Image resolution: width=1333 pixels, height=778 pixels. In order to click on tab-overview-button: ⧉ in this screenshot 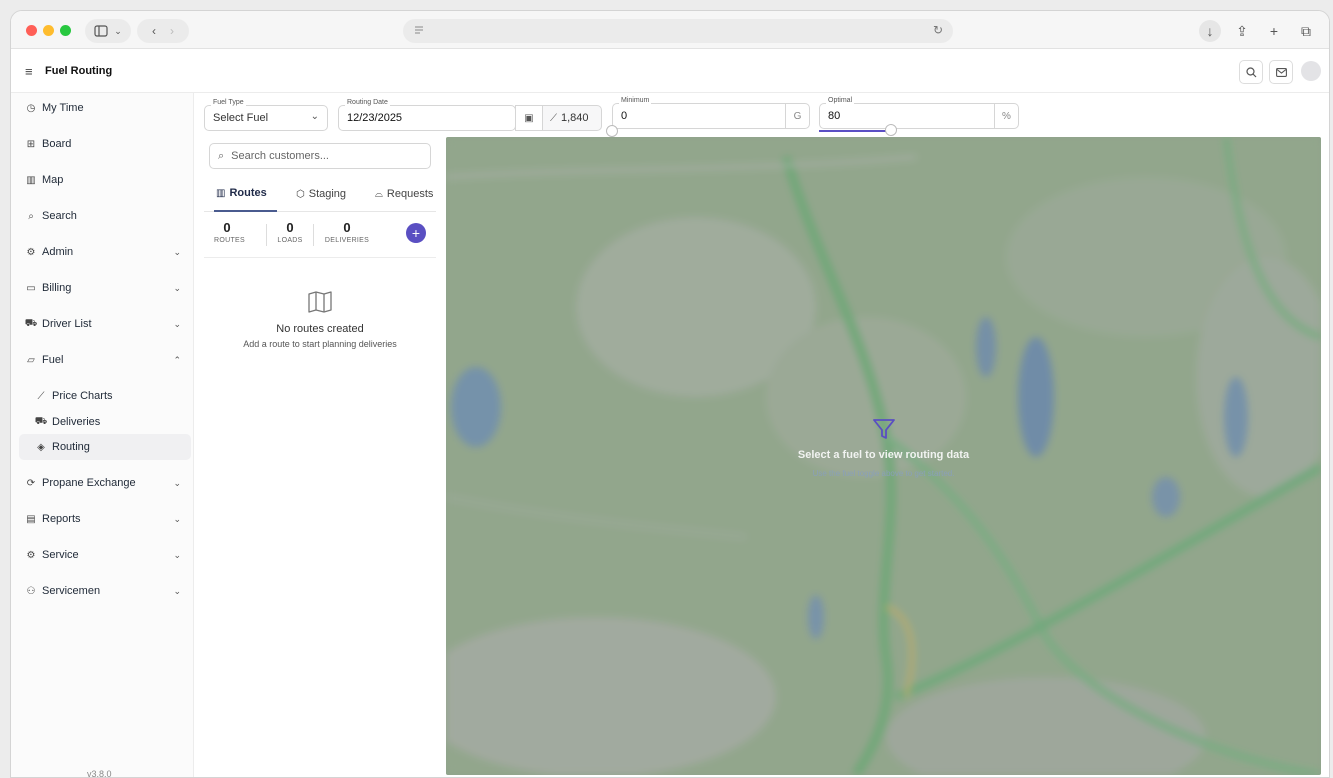, I will do `click(1306, 31)`.